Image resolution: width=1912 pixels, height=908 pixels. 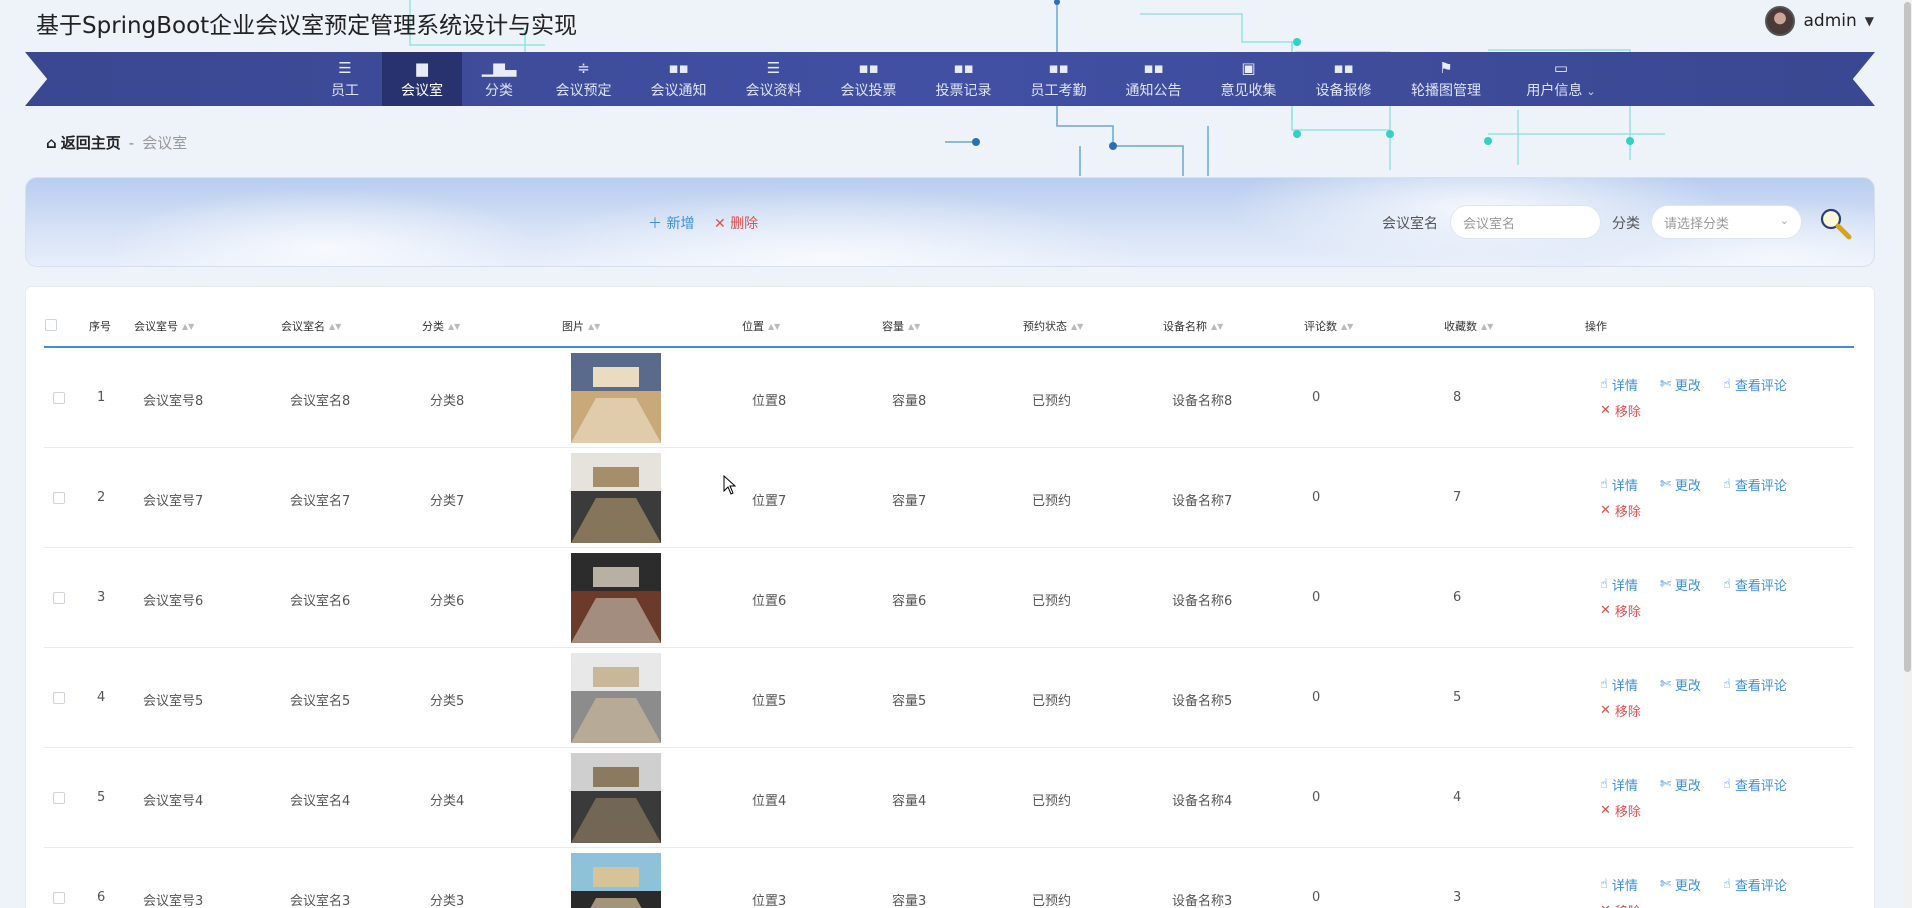 What do you see at coordinates (1525, 222) in the screenshot?
I see `room-name-input: 会议室名` at bounding box center [1525, 222].